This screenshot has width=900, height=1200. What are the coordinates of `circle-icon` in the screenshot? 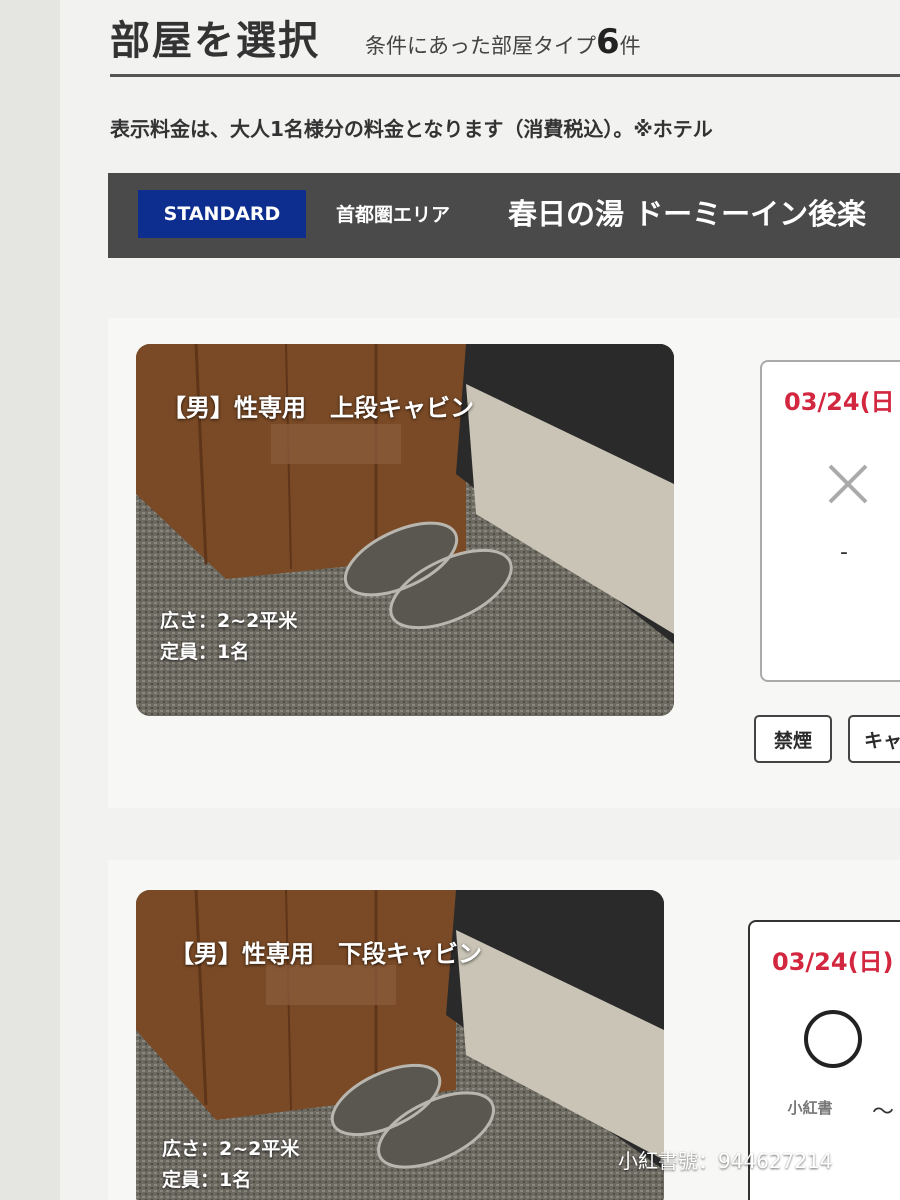 It's located at (833, 1039).